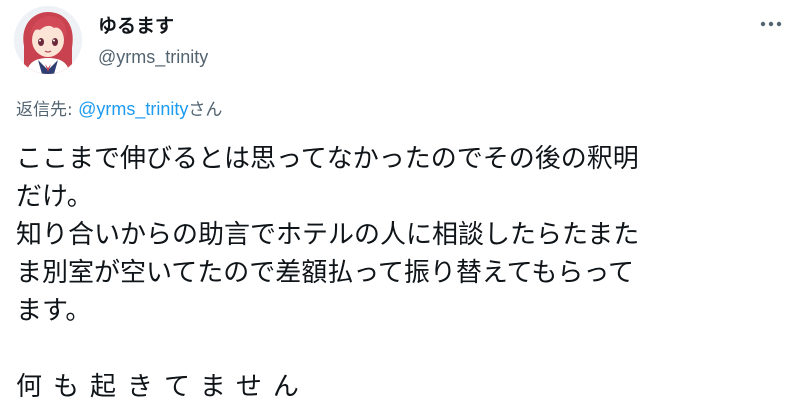 Image resolution: width=800 pixels, height=416 pixels. I want to click on avatar-image, so click(48, 40).